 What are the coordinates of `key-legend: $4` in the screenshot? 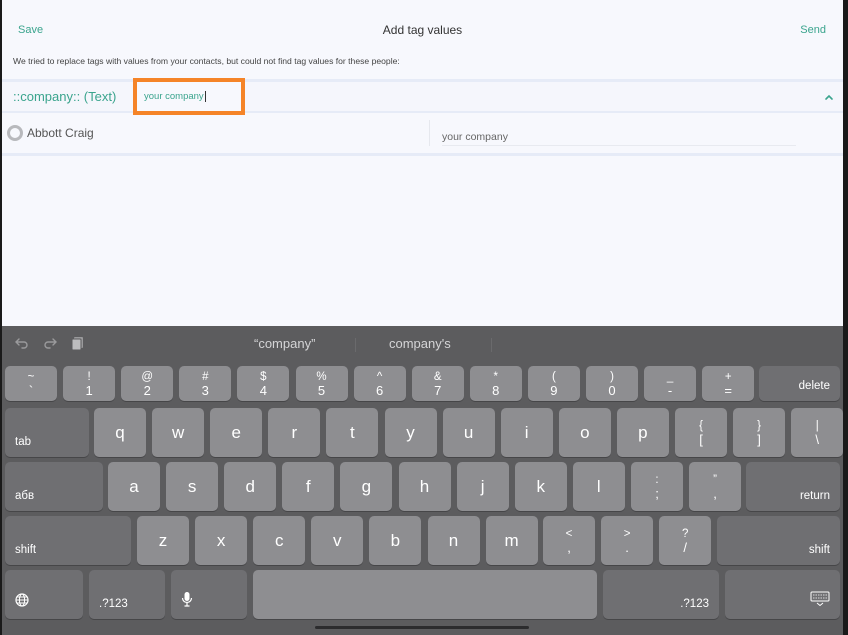 It's located at (263, 384).